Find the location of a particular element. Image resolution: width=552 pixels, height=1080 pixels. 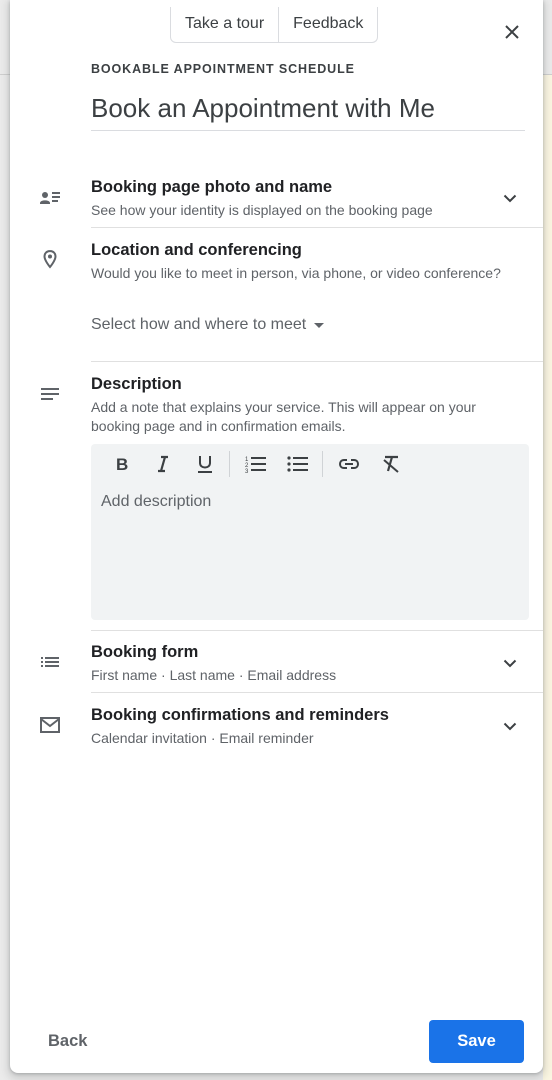

insert-link-button is located at coordinates (349, 464).